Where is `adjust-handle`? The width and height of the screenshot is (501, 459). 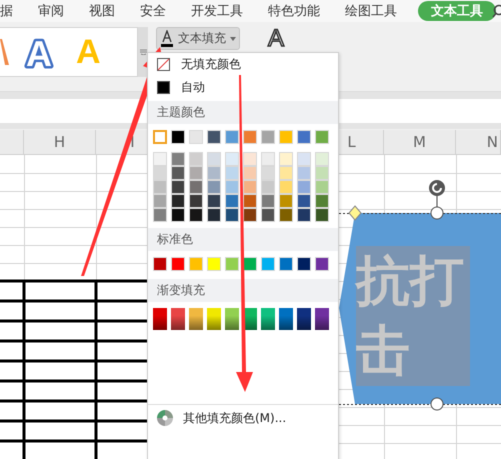 adjust-handle is located at coordinates (355, 213).